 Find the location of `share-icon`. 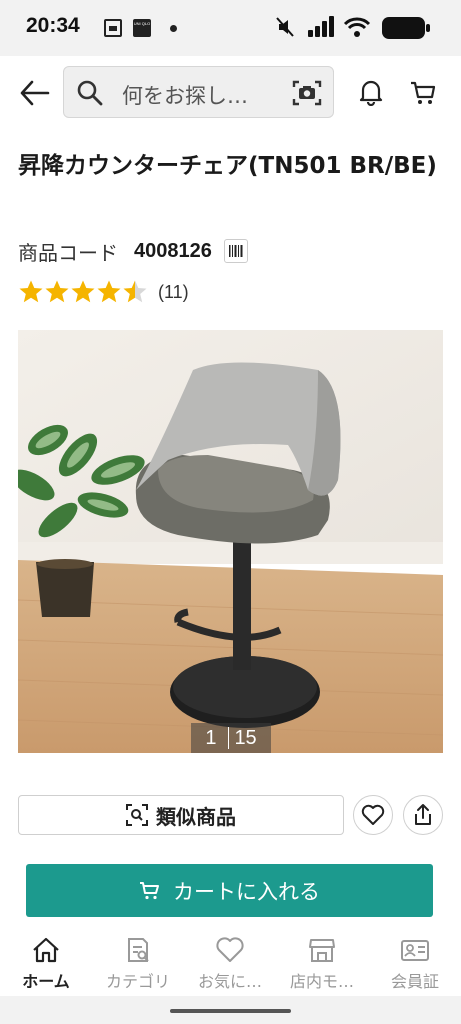

share-icon is located at coordinates (423, 814).